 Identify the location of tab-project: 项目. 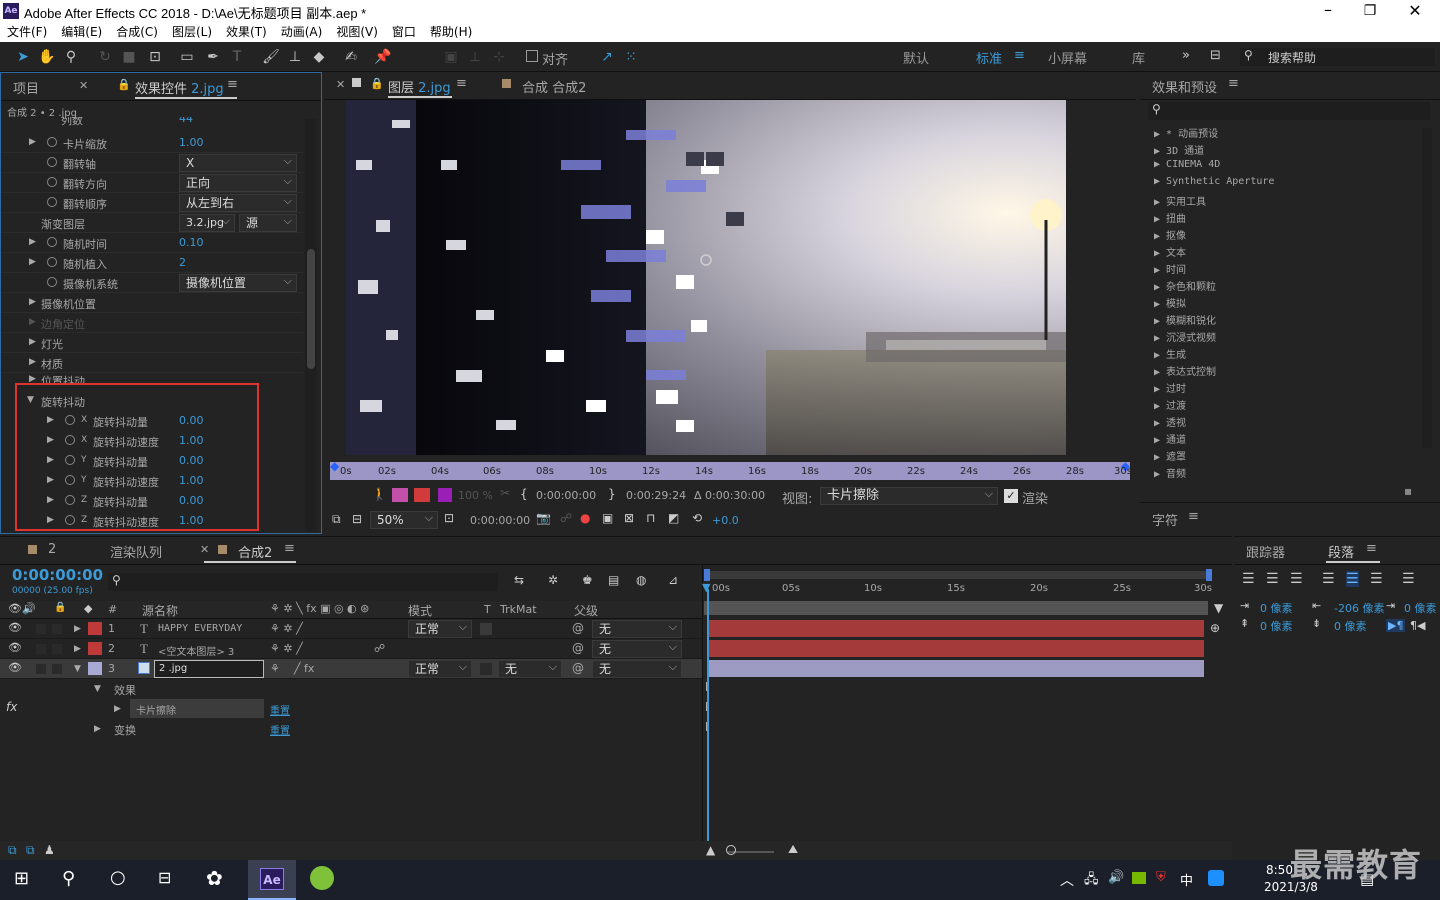
(26, 87).